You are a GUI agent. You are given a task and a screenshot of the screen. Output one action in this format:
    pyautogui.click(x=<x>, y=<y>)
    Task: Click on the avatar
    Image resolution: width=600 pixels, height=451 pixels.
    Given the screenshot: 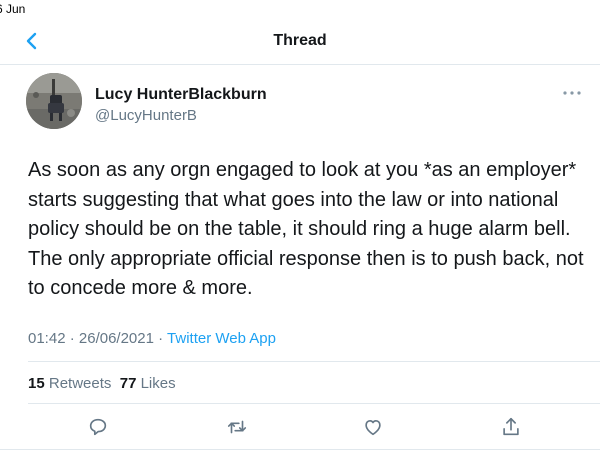 What is the action you would take?
    pyautogui.click(x=54, y=101)
    